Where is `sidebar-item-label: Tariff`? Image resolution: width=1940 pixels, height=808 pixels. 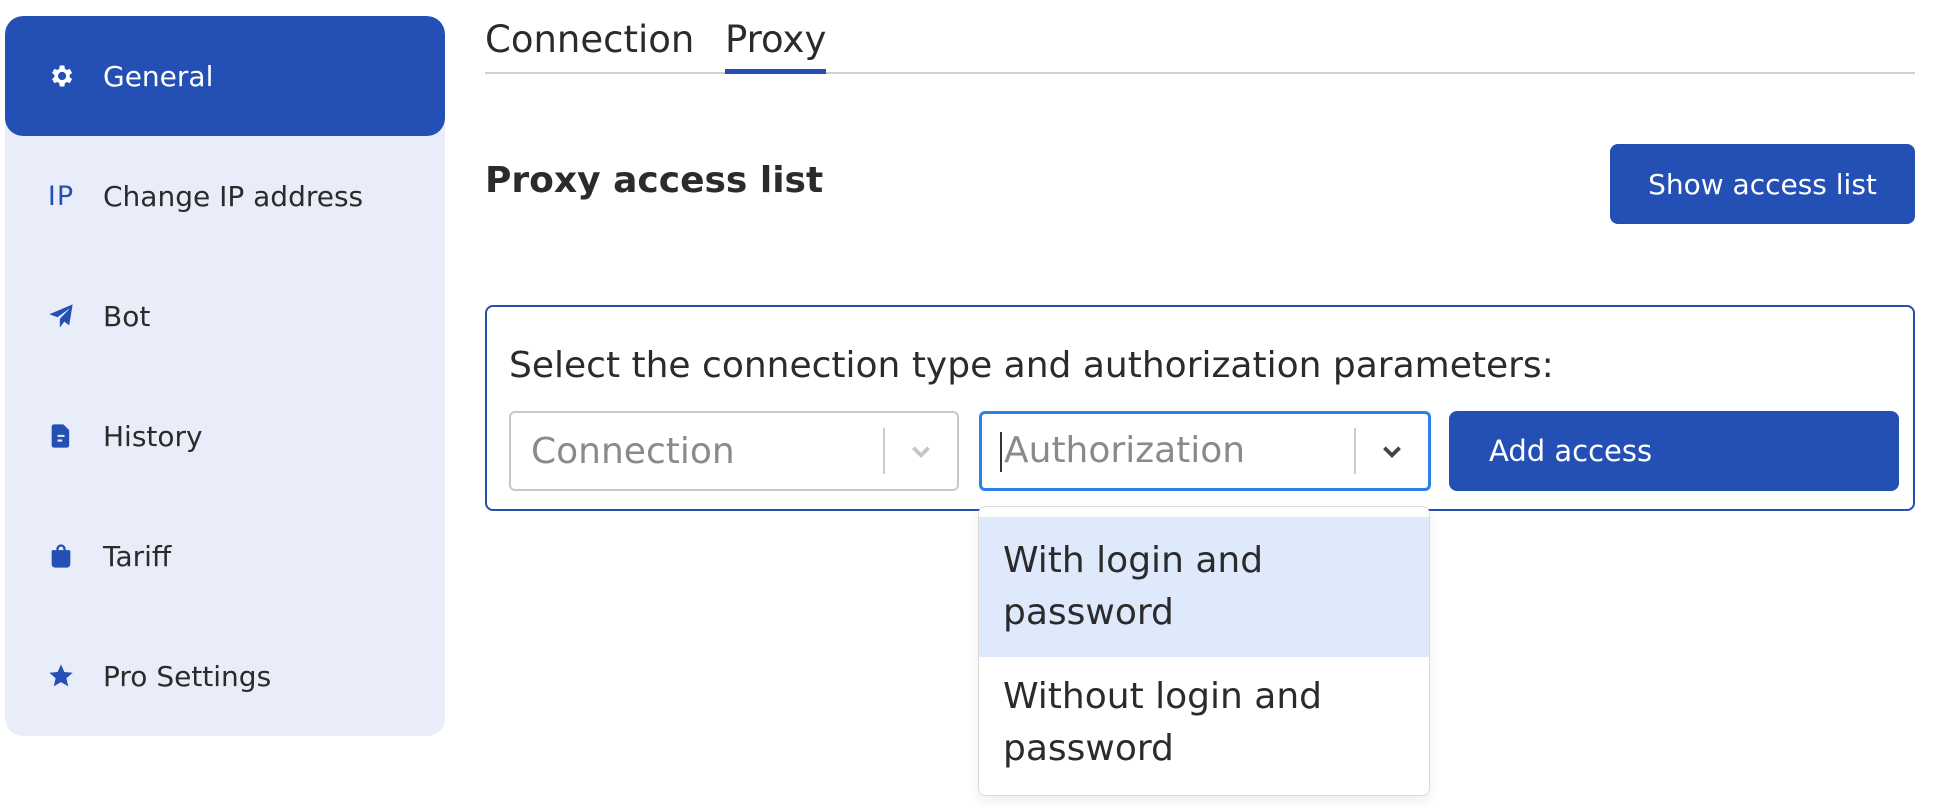 sidebar-item-label: Tariff is located at coordinates (137, 556).